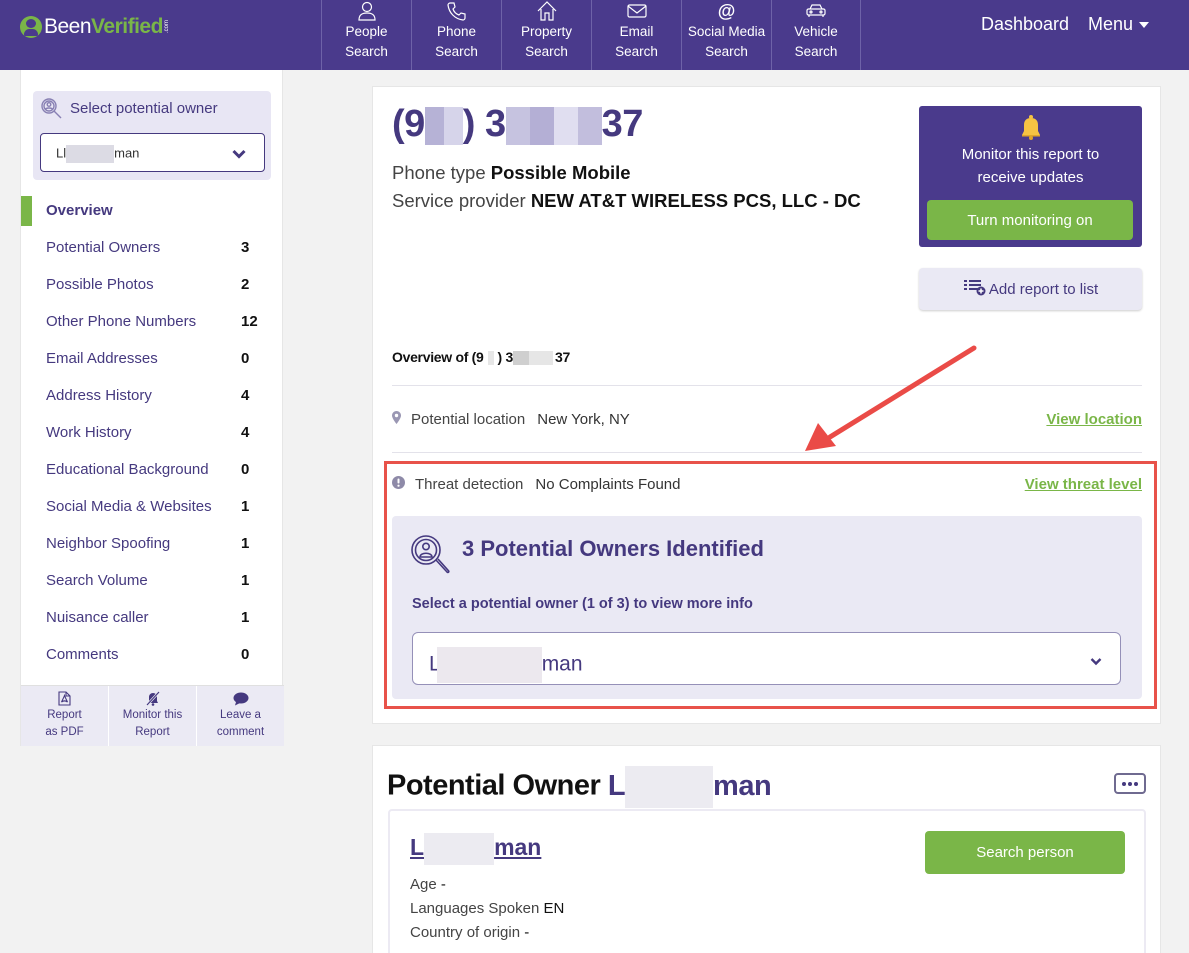 Image resolution: width=1189 pixels, height=953 pixels. I want to click on nav-vehicle-search: Vehicle Search, so click(816, 35).